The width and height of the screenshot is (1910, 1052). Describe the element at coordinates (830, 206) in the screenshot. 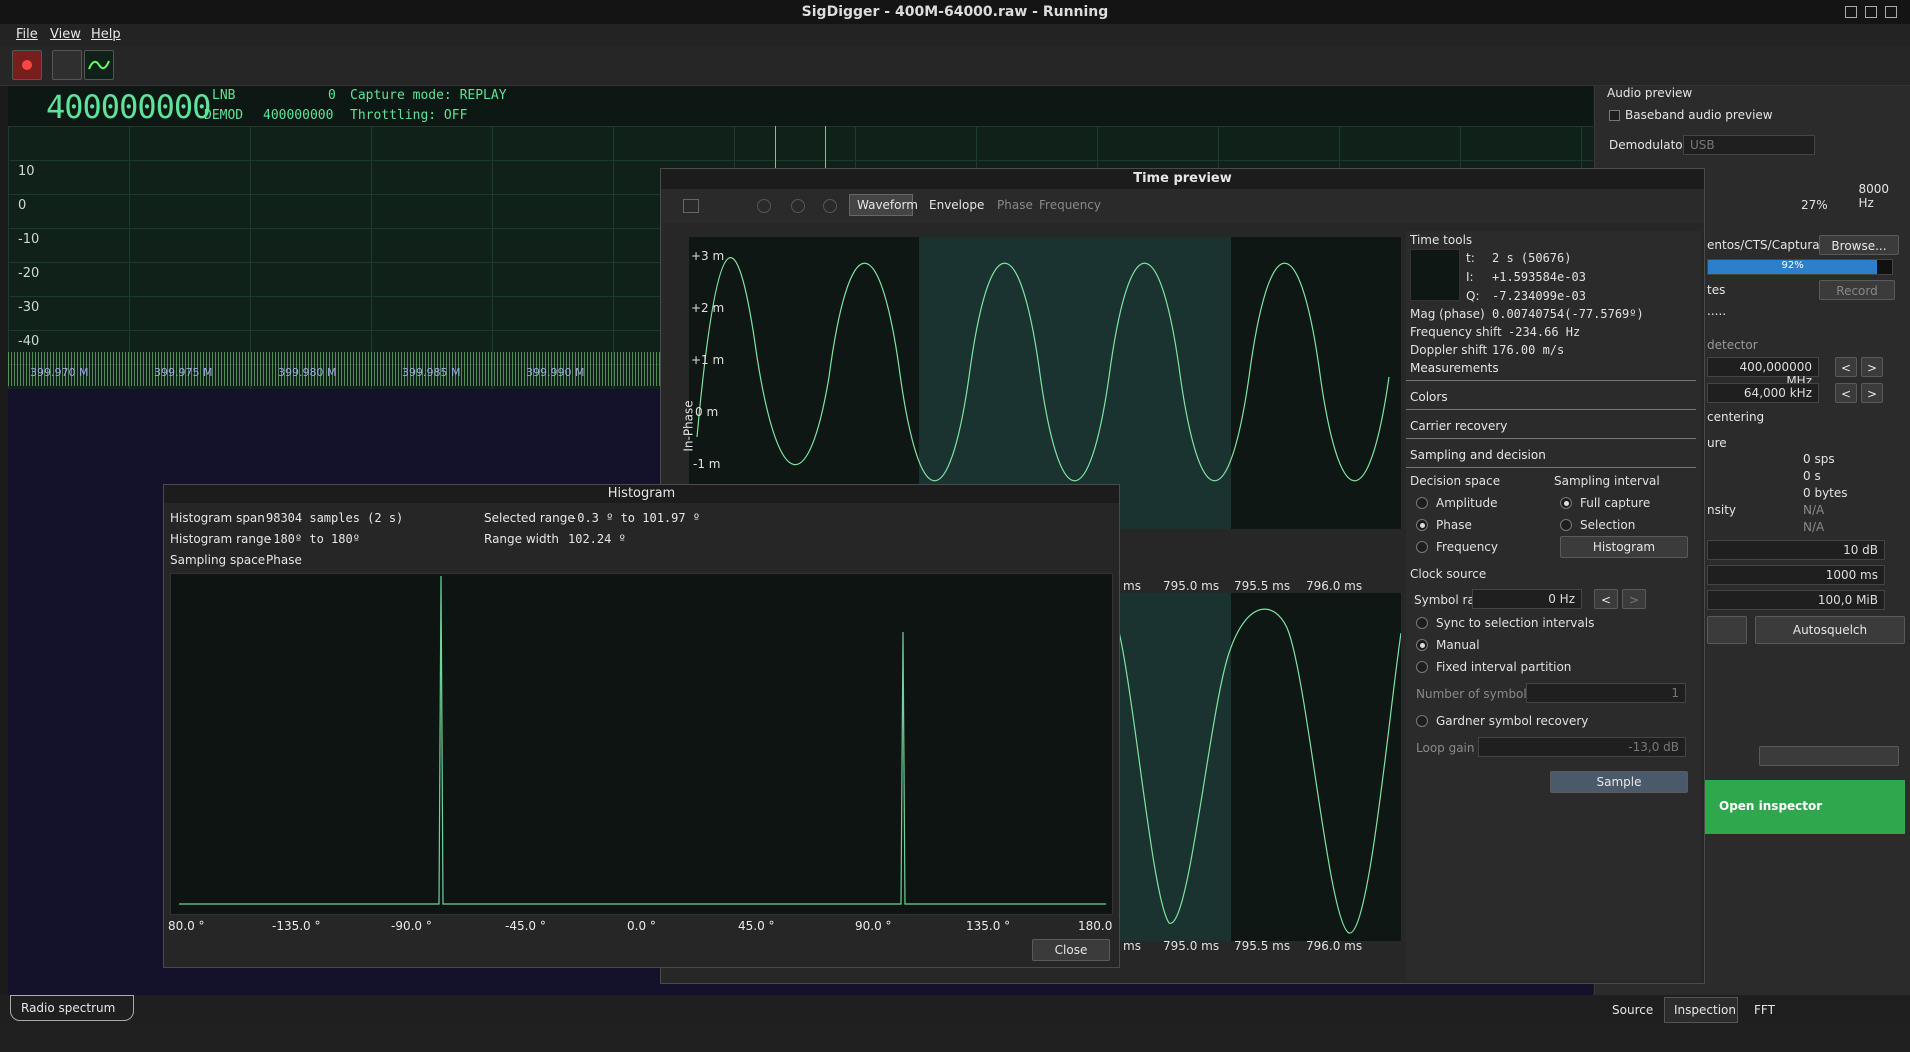

I see `zoom-in-icon` at that location.